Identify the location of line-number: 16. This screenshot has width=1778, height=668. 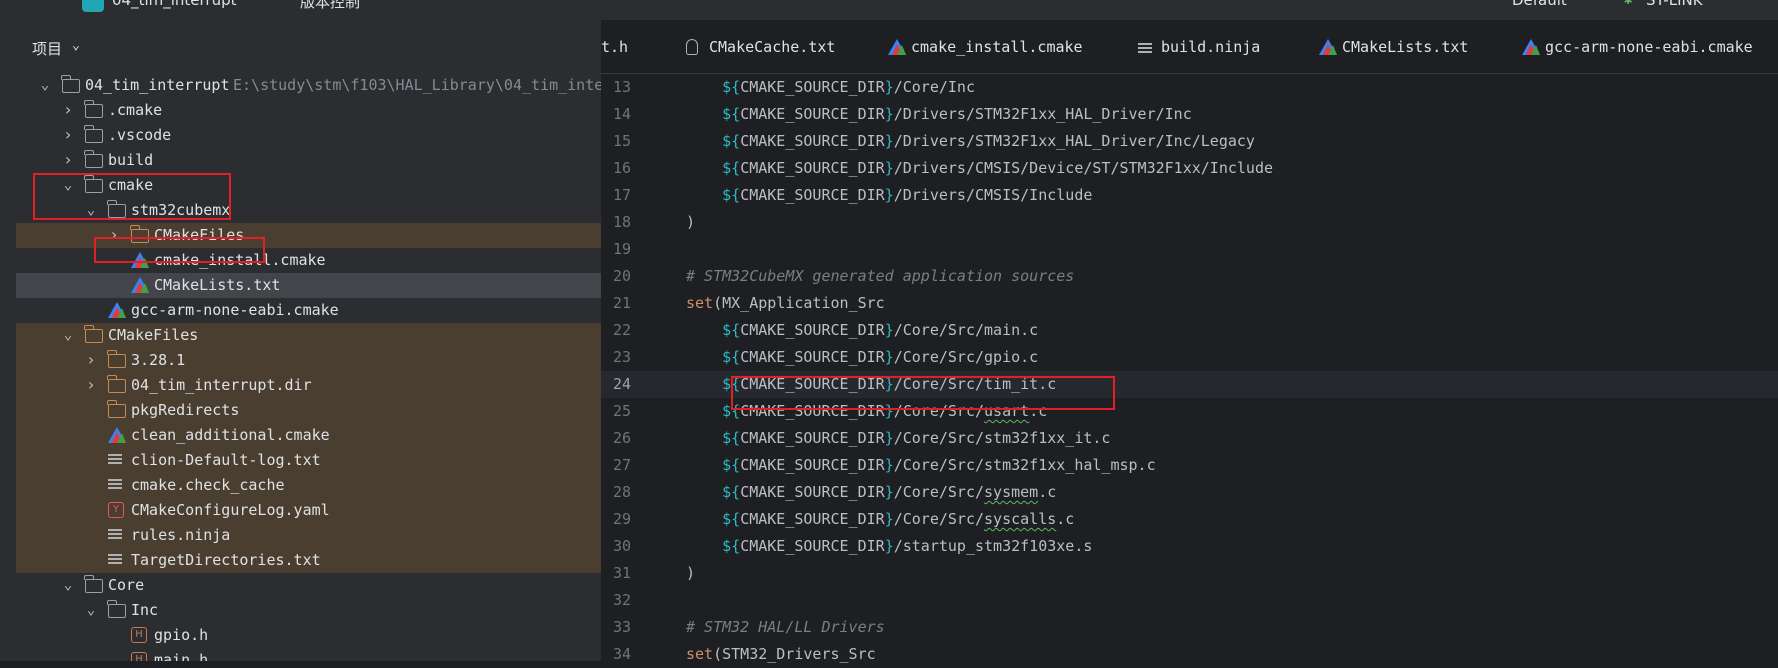
(616, 168).